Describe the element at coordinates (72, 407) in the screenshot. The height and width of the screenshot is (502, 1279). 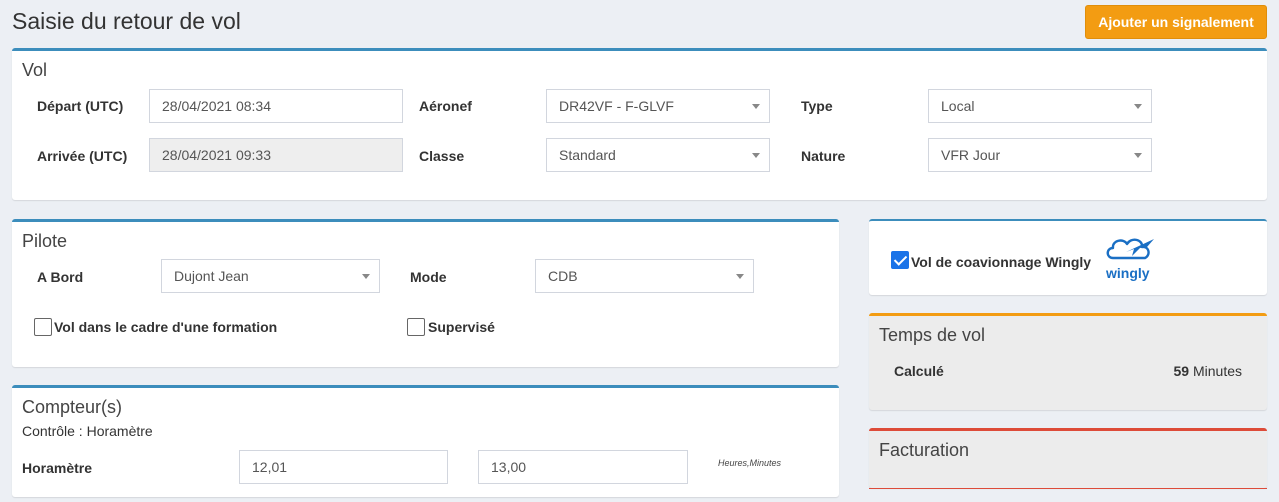
I see `compteurs-title: Compteur(s)` at that location.